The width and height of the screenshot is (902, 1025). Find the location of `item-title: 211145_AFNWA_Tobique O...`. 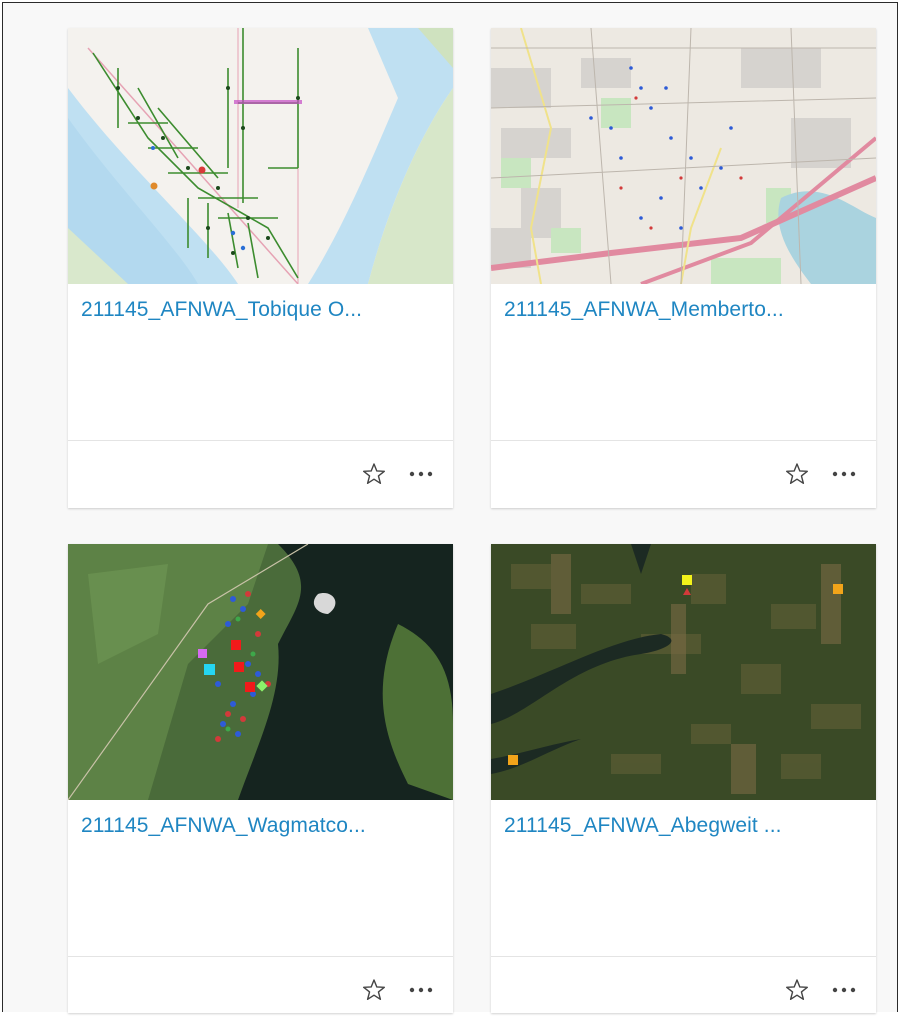

item-title: 211145_AFNWA_Tobique O... is located at coordinates (261, 310).